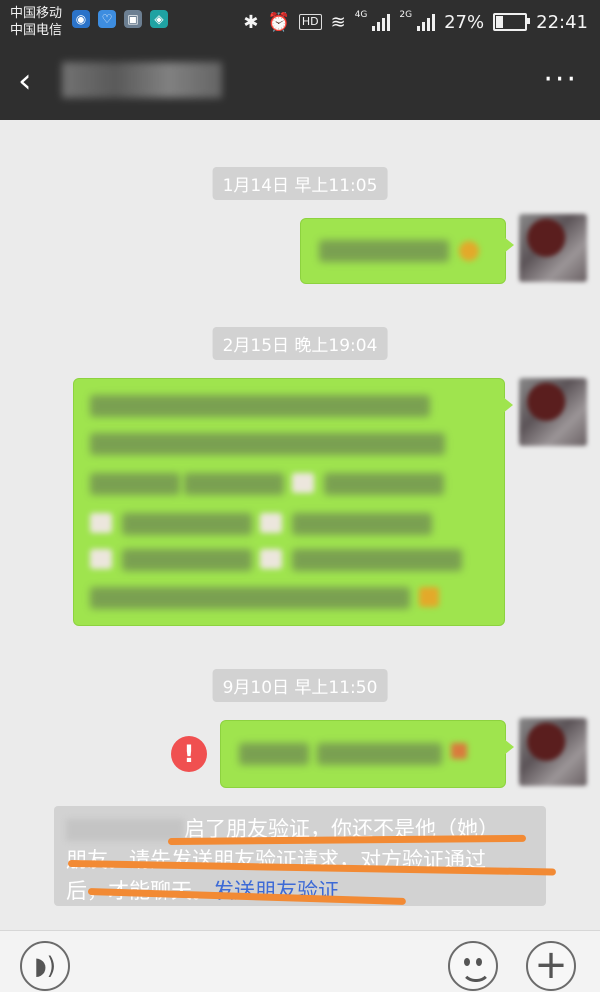  I want to click on battery-icon, so click(512, 22).